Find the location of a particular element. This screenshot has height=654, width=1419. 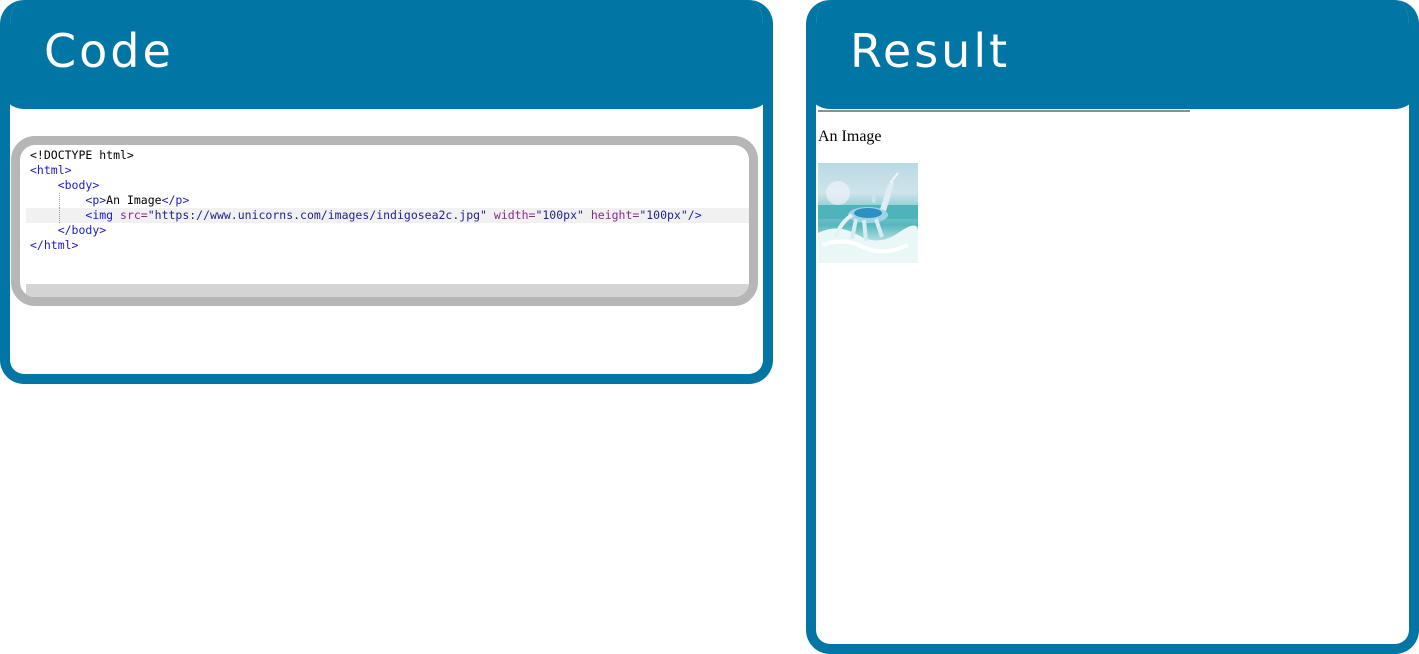

code-token: <img is located at coordinates (103, 215).